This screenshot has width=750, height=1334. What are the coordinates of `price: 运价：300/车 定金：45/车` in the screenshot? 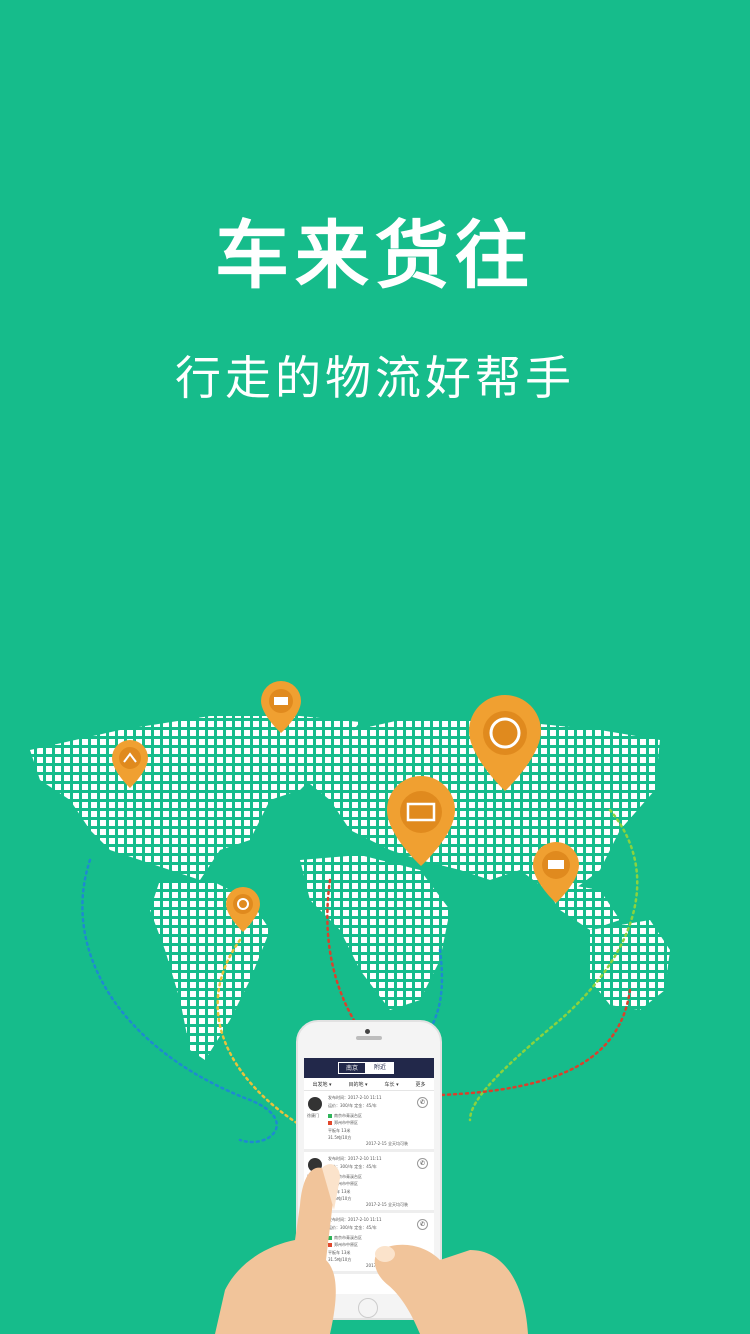 It's located at (352, 1105).